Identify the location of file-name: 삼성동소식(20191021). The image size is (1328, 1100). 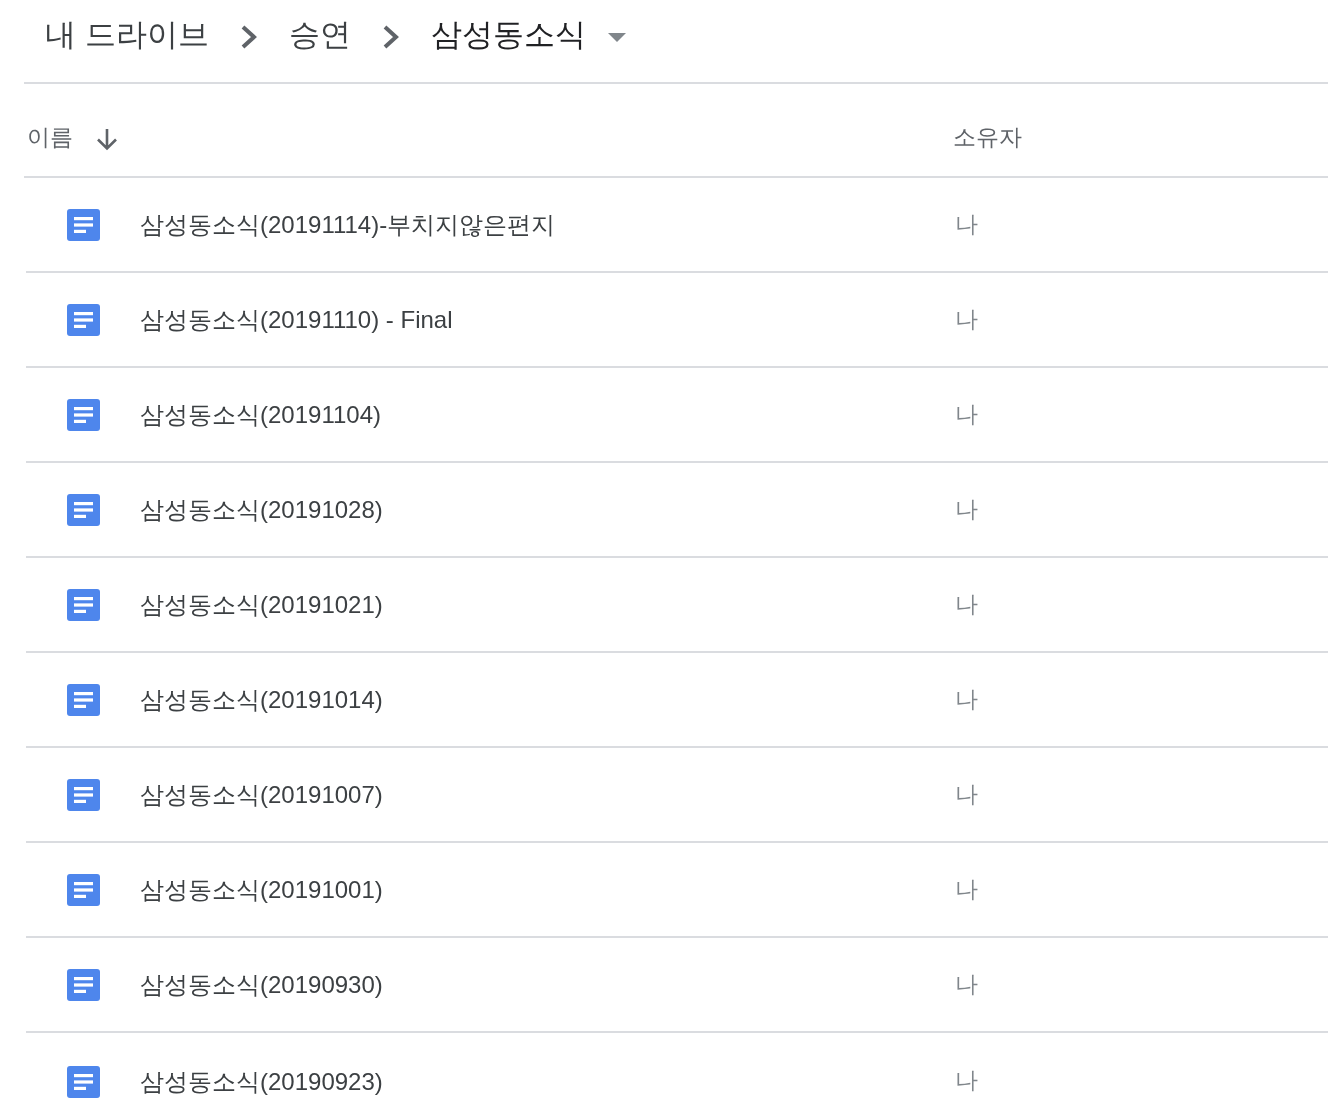
(261, 604).